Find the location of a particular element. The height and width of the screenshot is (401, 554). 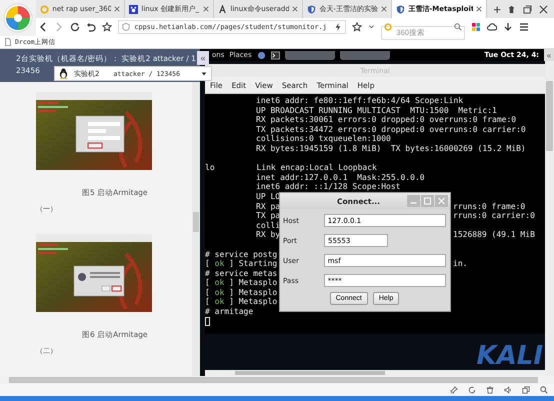

terminal-icon is located at coordinates (275, 55).